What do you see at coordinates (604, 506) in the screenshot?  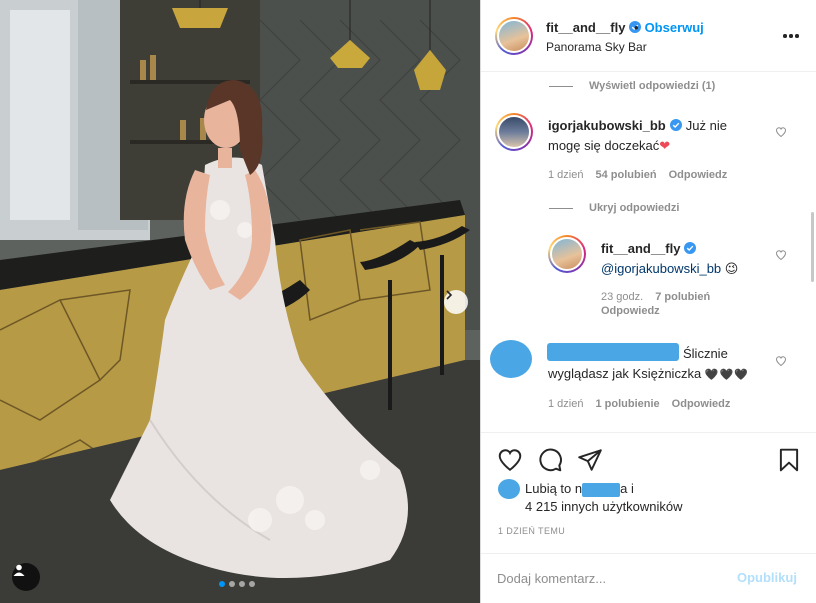 I see `likes-count: 4 215 innych użytkowników` at bounding box center [604, 506].